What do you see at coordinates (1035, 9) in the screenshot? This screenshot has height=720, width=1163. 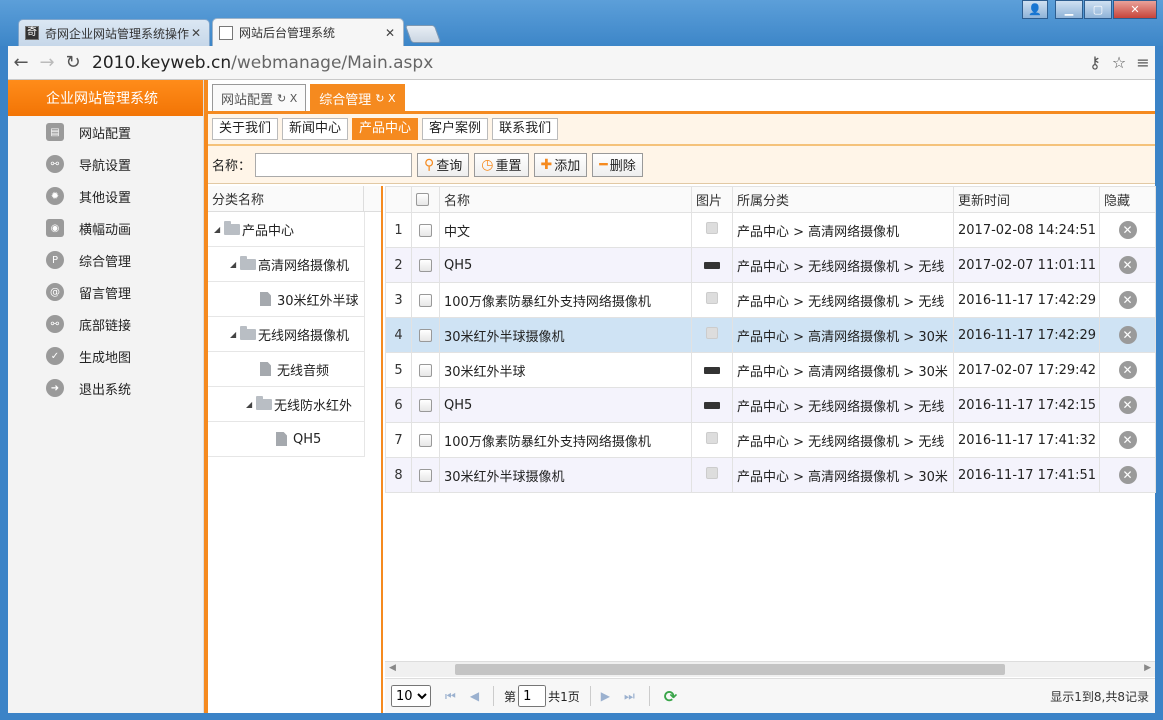 I see `user-icon: 👤` at bounding box center [1035, 9].